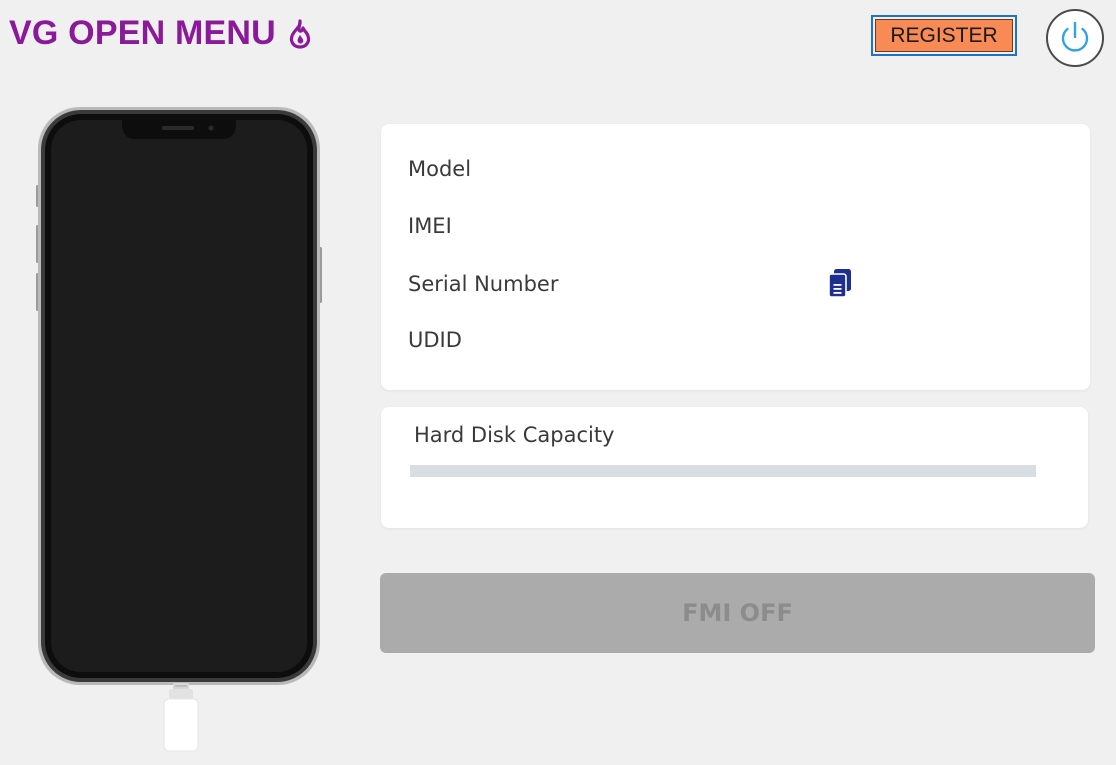 Image resolution: width=1116 pixels, height=765 pixels. Describe the element at coordinates (435, 340) in the screenshot. I see `udid-label: UDID` at that location.